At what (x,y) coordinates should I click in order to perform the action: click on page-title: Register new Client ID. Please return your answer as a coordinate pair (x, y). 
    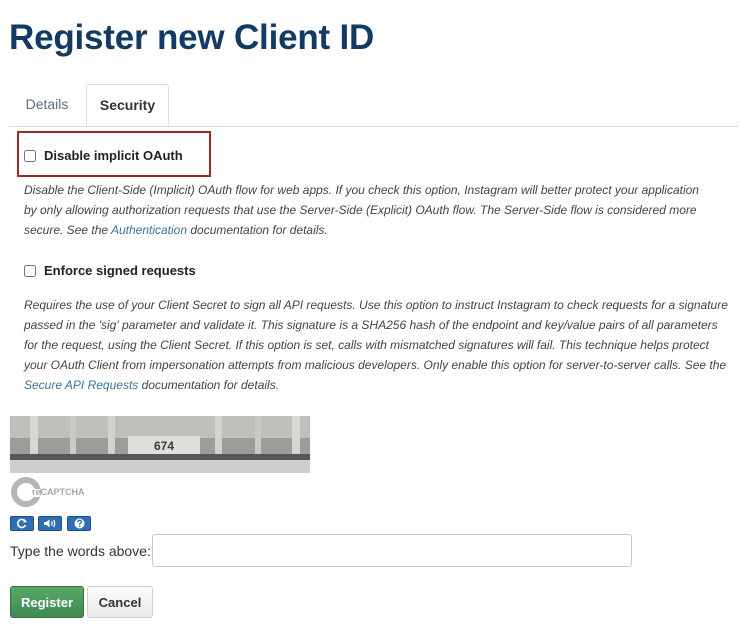
    Looking at the image, I should click on (192, 37).